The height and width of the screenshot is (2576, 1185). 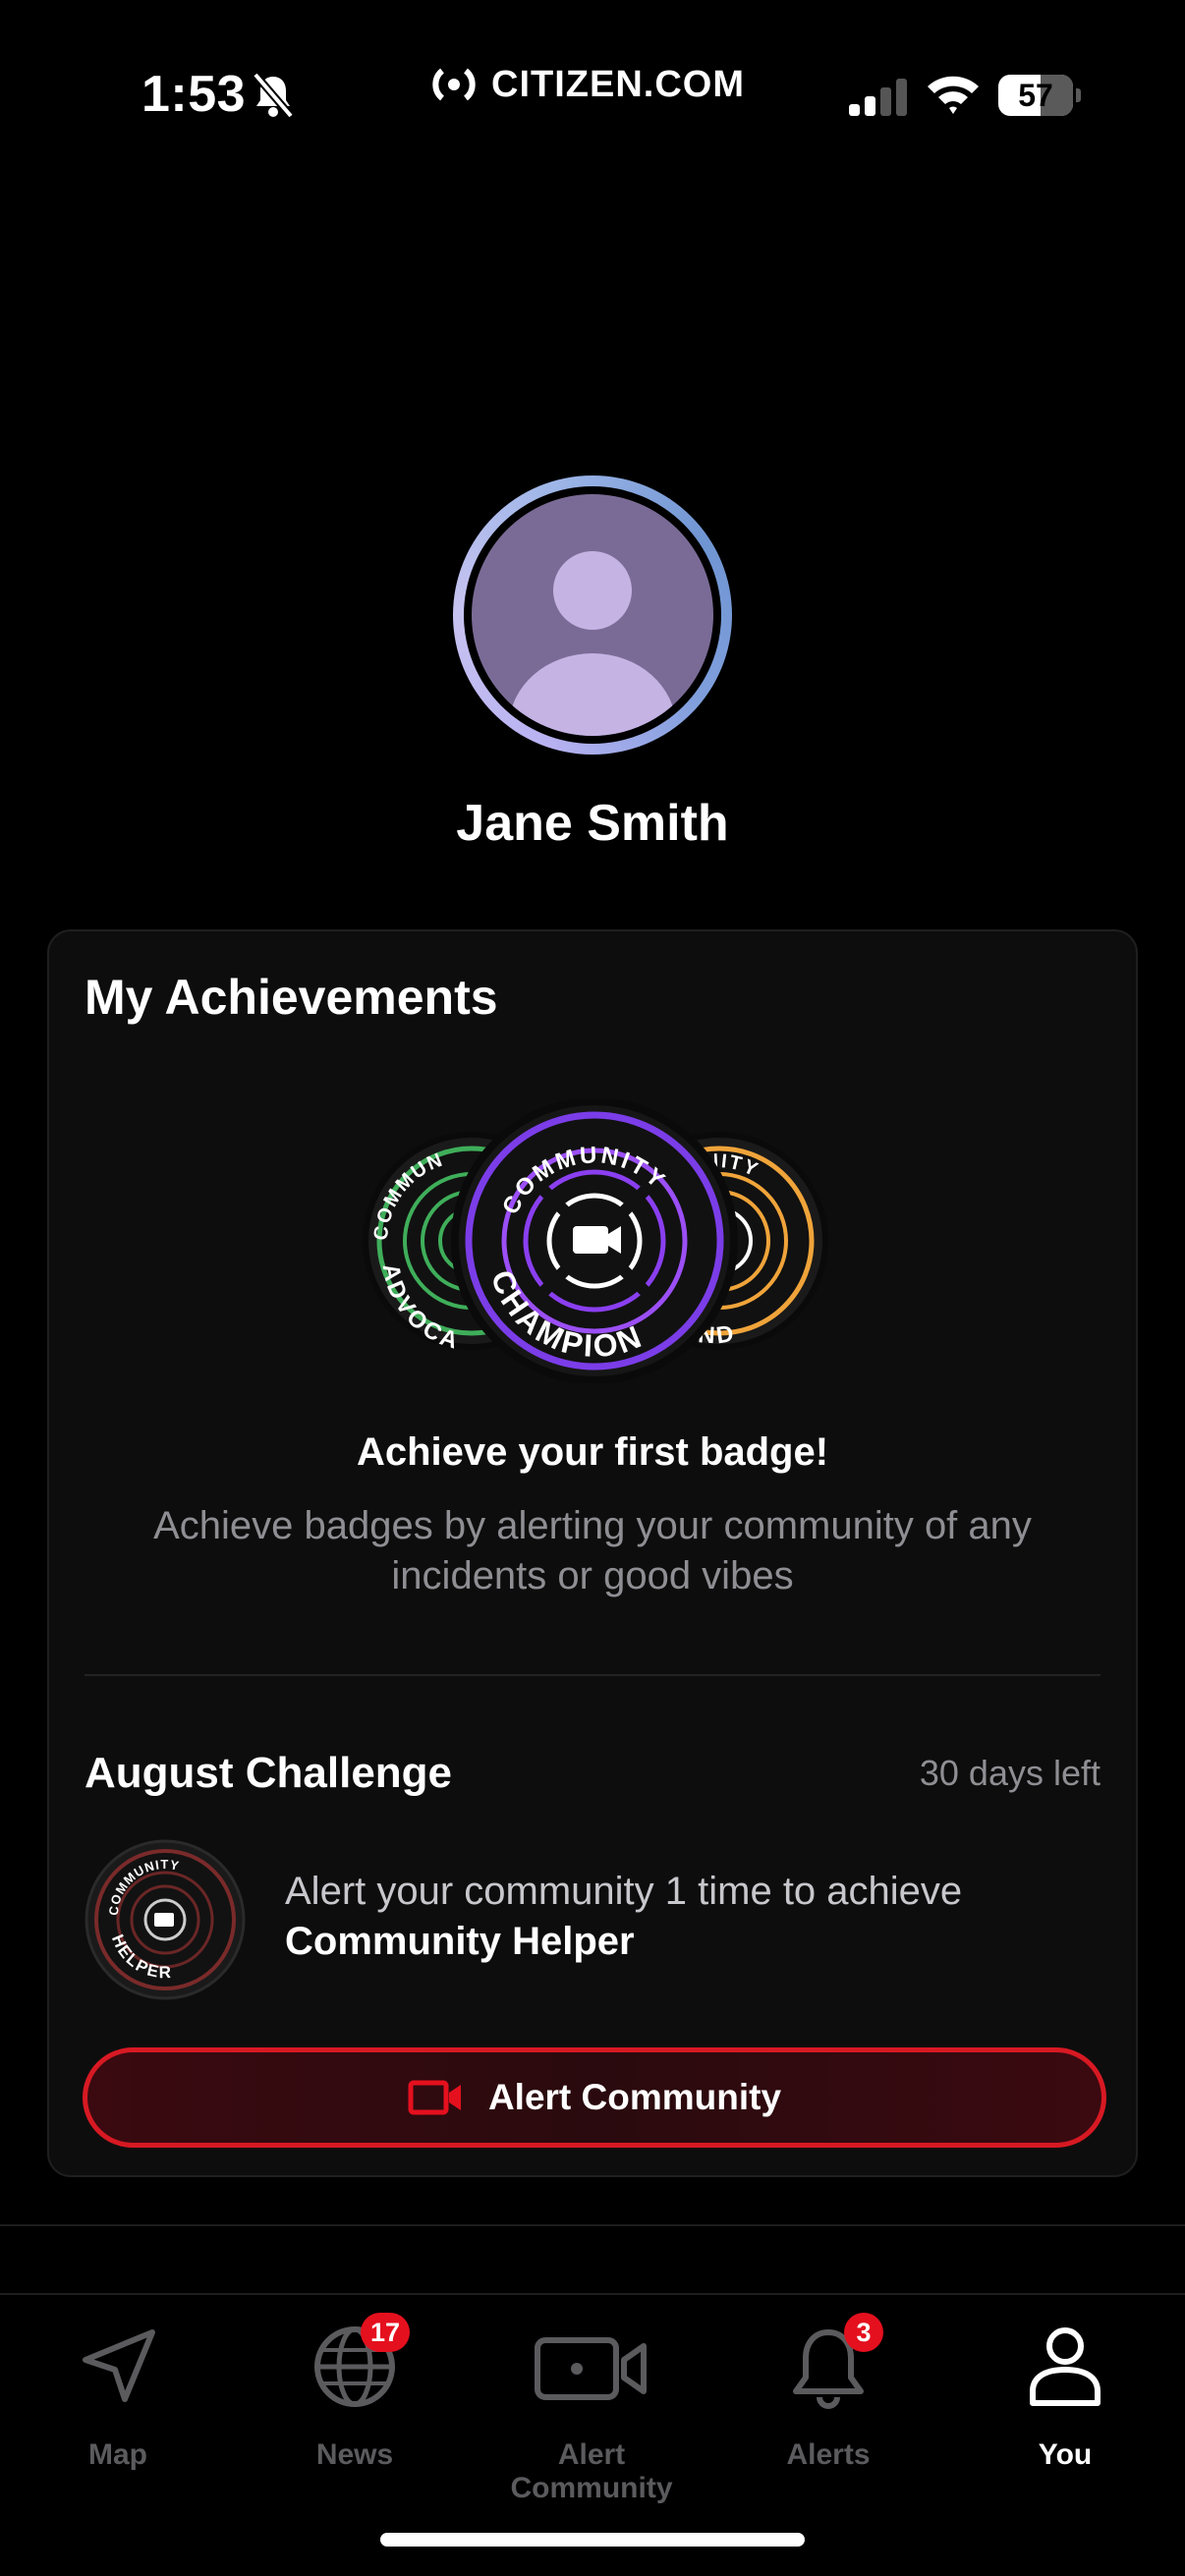 What do you see at coordinates (386, 2332) in the screenshot?
I see `news-count-badge: 17` at bounding box center [386, 2332].